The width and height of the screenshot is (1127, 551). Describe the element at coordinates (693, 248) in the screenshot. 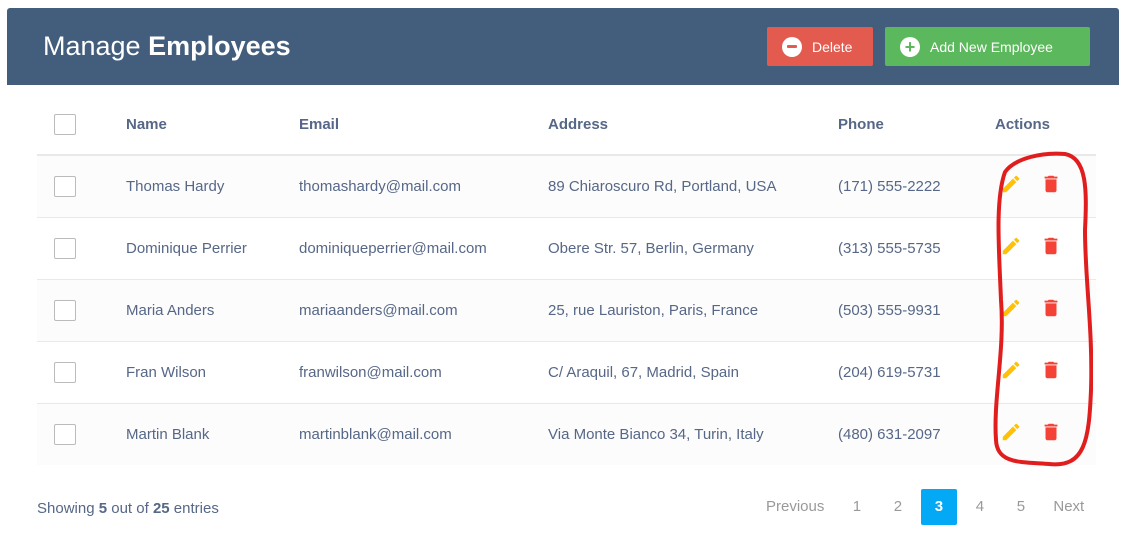

I see `employee-address: Obere Str. 57, Berlin, Germany` at that location.